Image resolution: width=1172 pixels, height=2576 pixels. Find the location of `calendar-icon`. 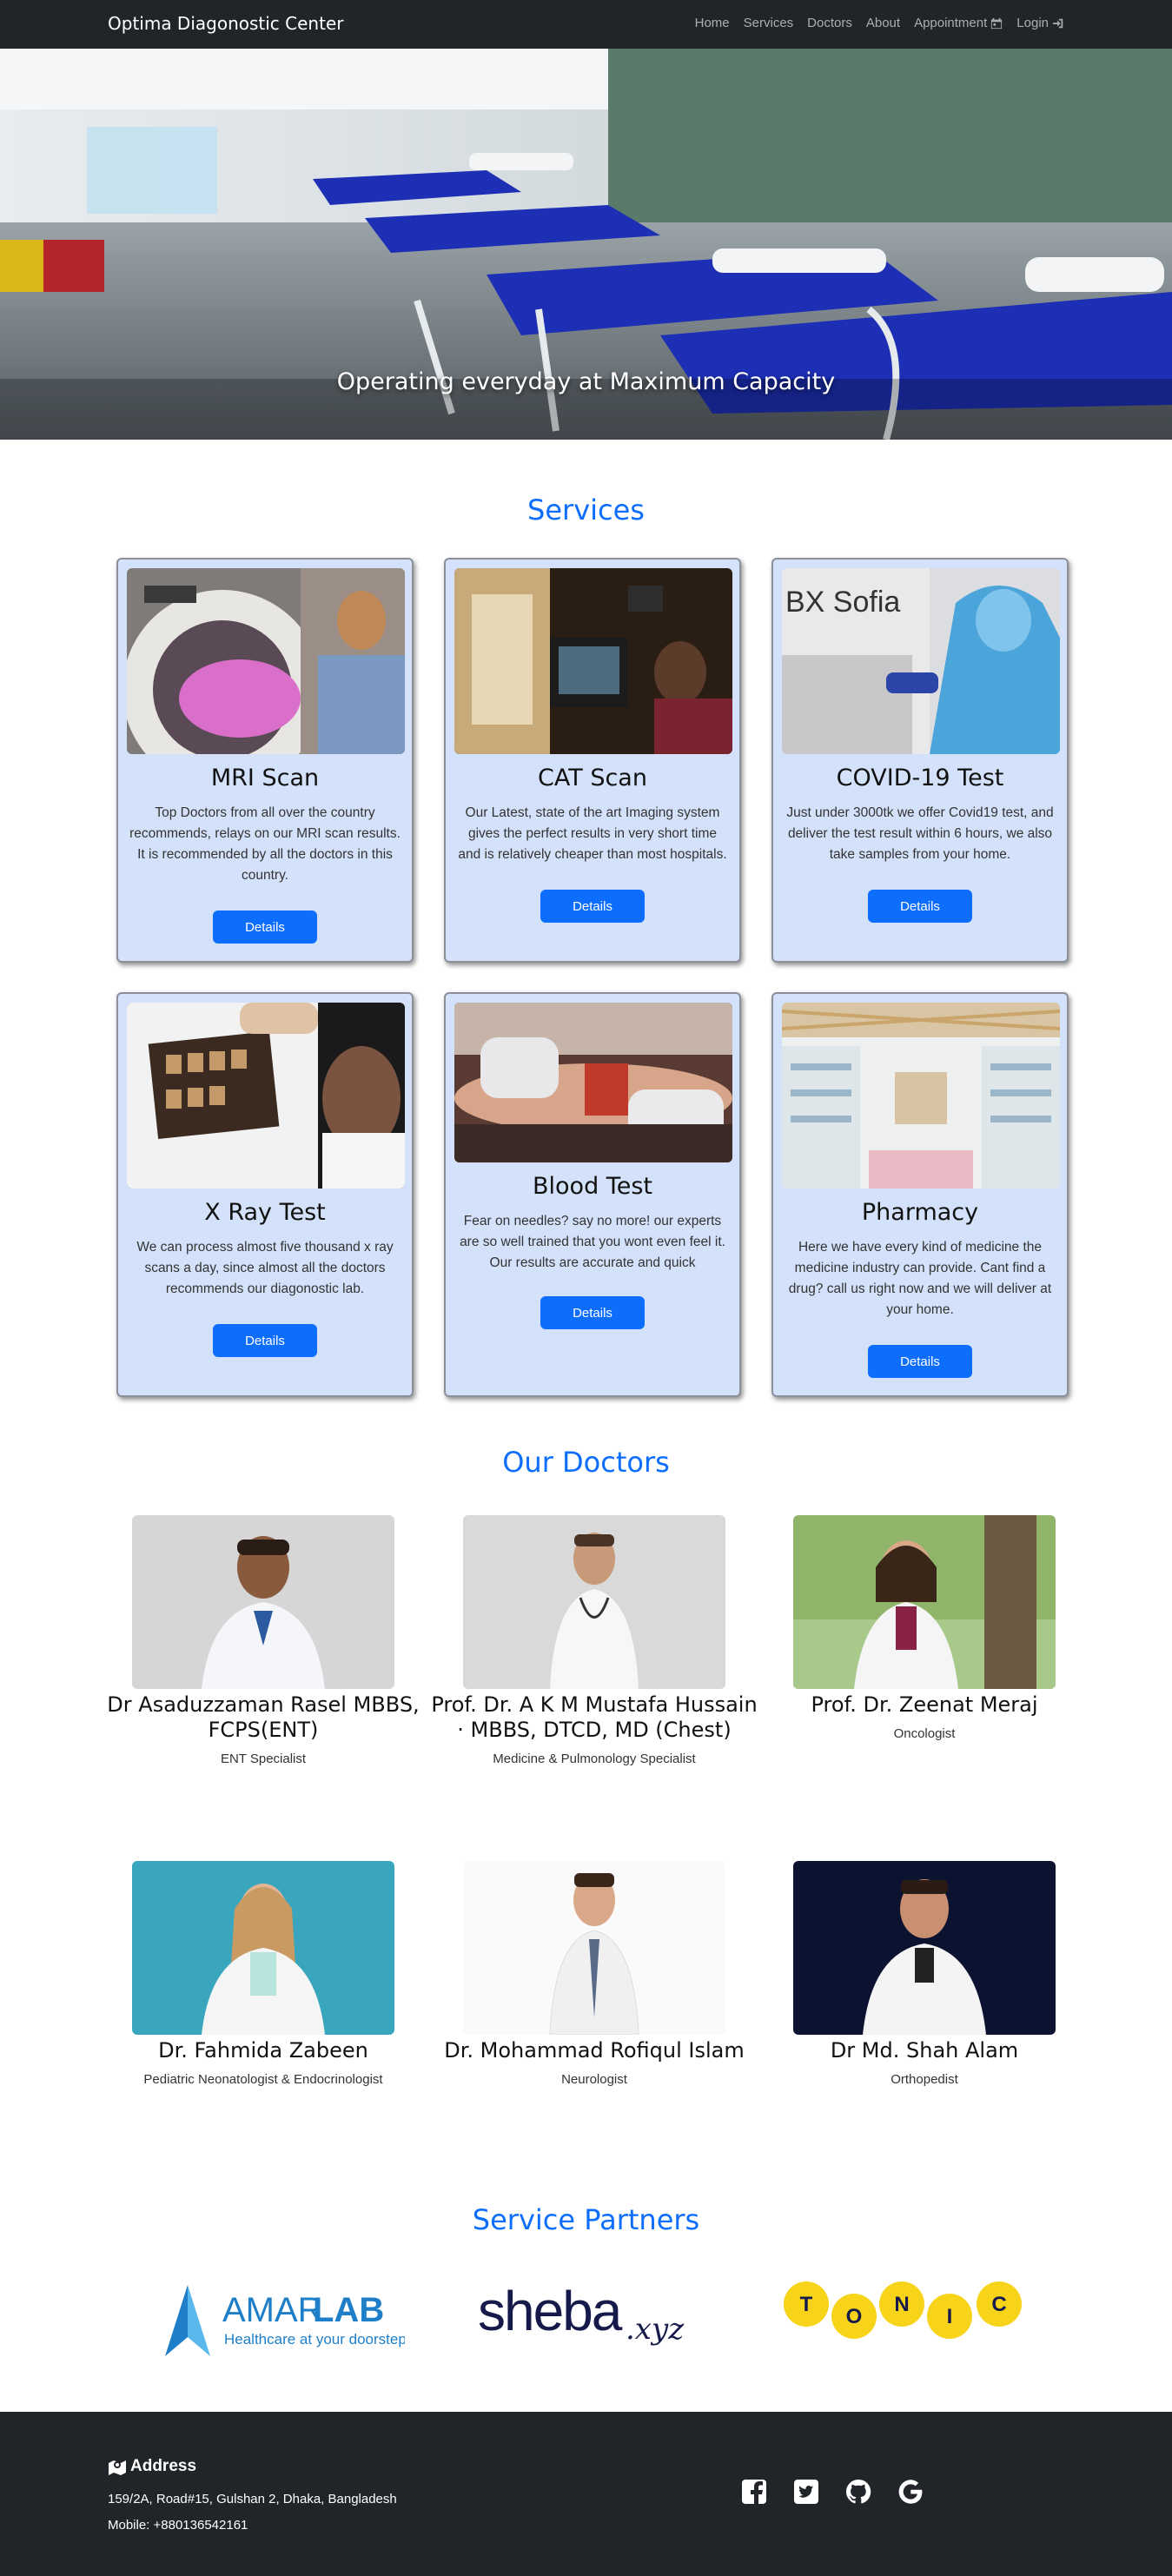

calendar-icon is located at coordinates (997, 23).